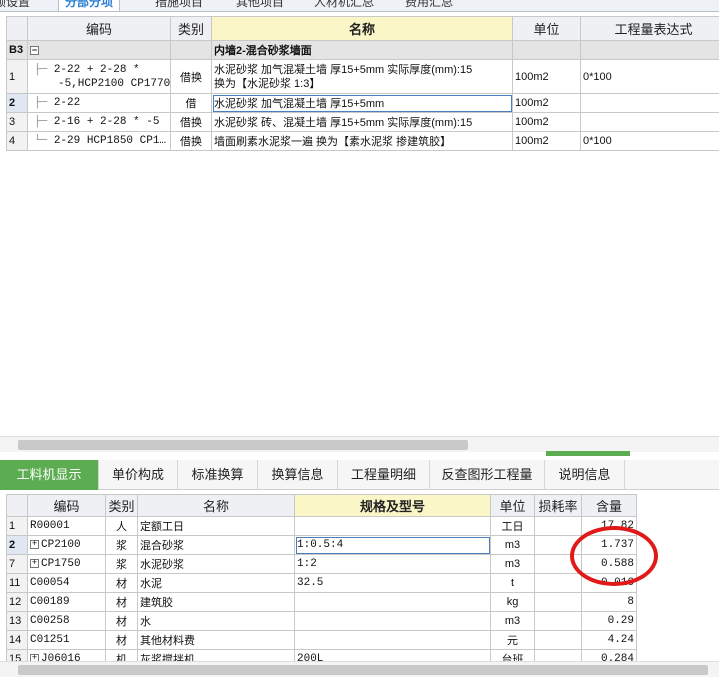  I want to click on tab-unit-price-breakdown: 单价构成, so click(138, 475).